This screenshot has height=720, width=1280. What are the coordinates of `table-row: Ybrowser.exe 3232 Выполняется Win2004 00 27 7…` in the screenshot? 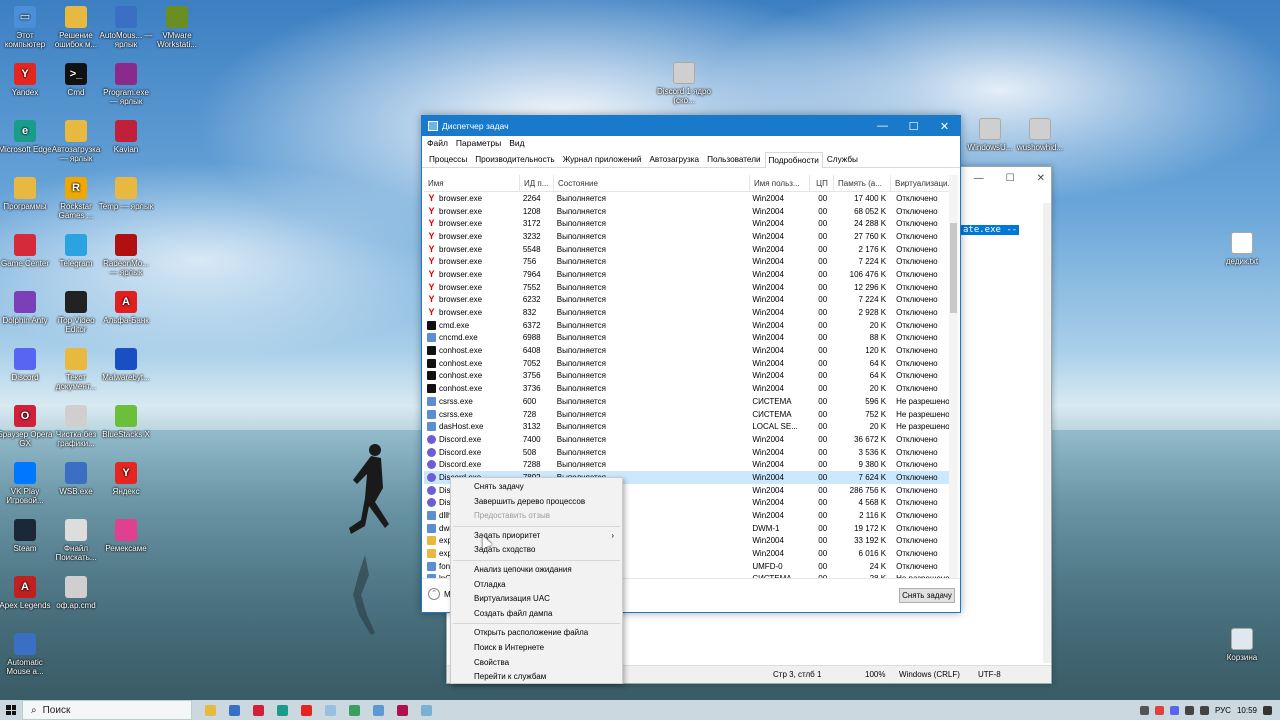 It's located at (687, 236).